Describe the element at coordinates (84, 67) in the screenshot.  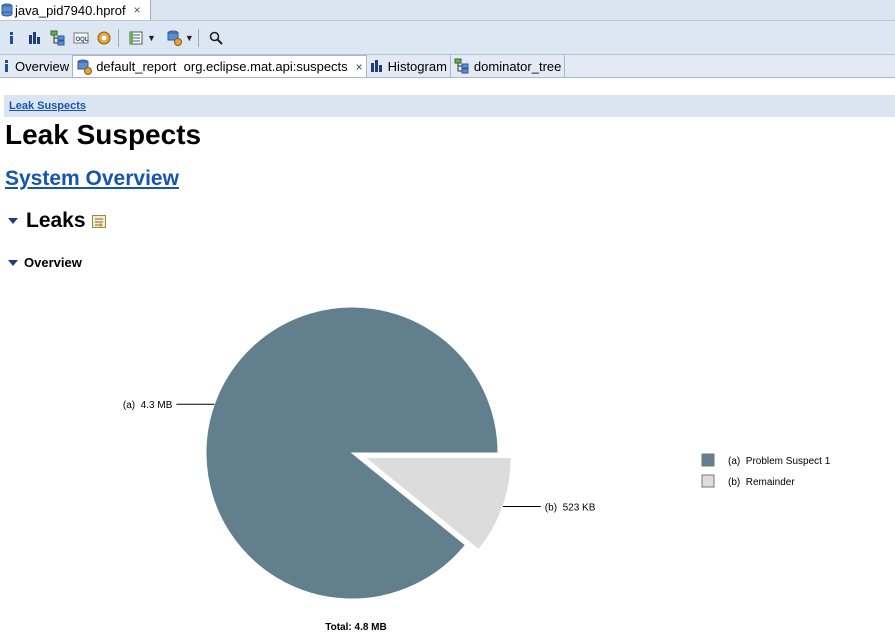
I see `report-icon` at that location.